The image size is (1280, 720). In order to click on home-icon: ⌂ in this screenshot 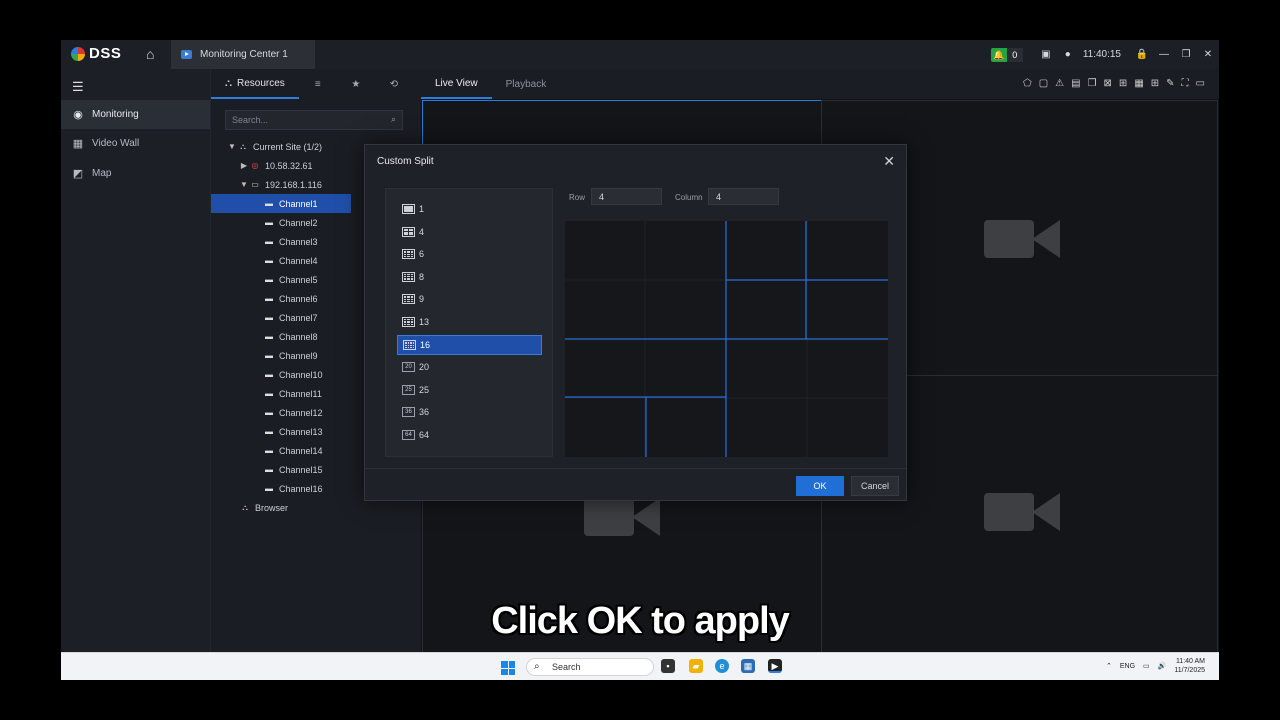, I will do `click(153, 54)`.